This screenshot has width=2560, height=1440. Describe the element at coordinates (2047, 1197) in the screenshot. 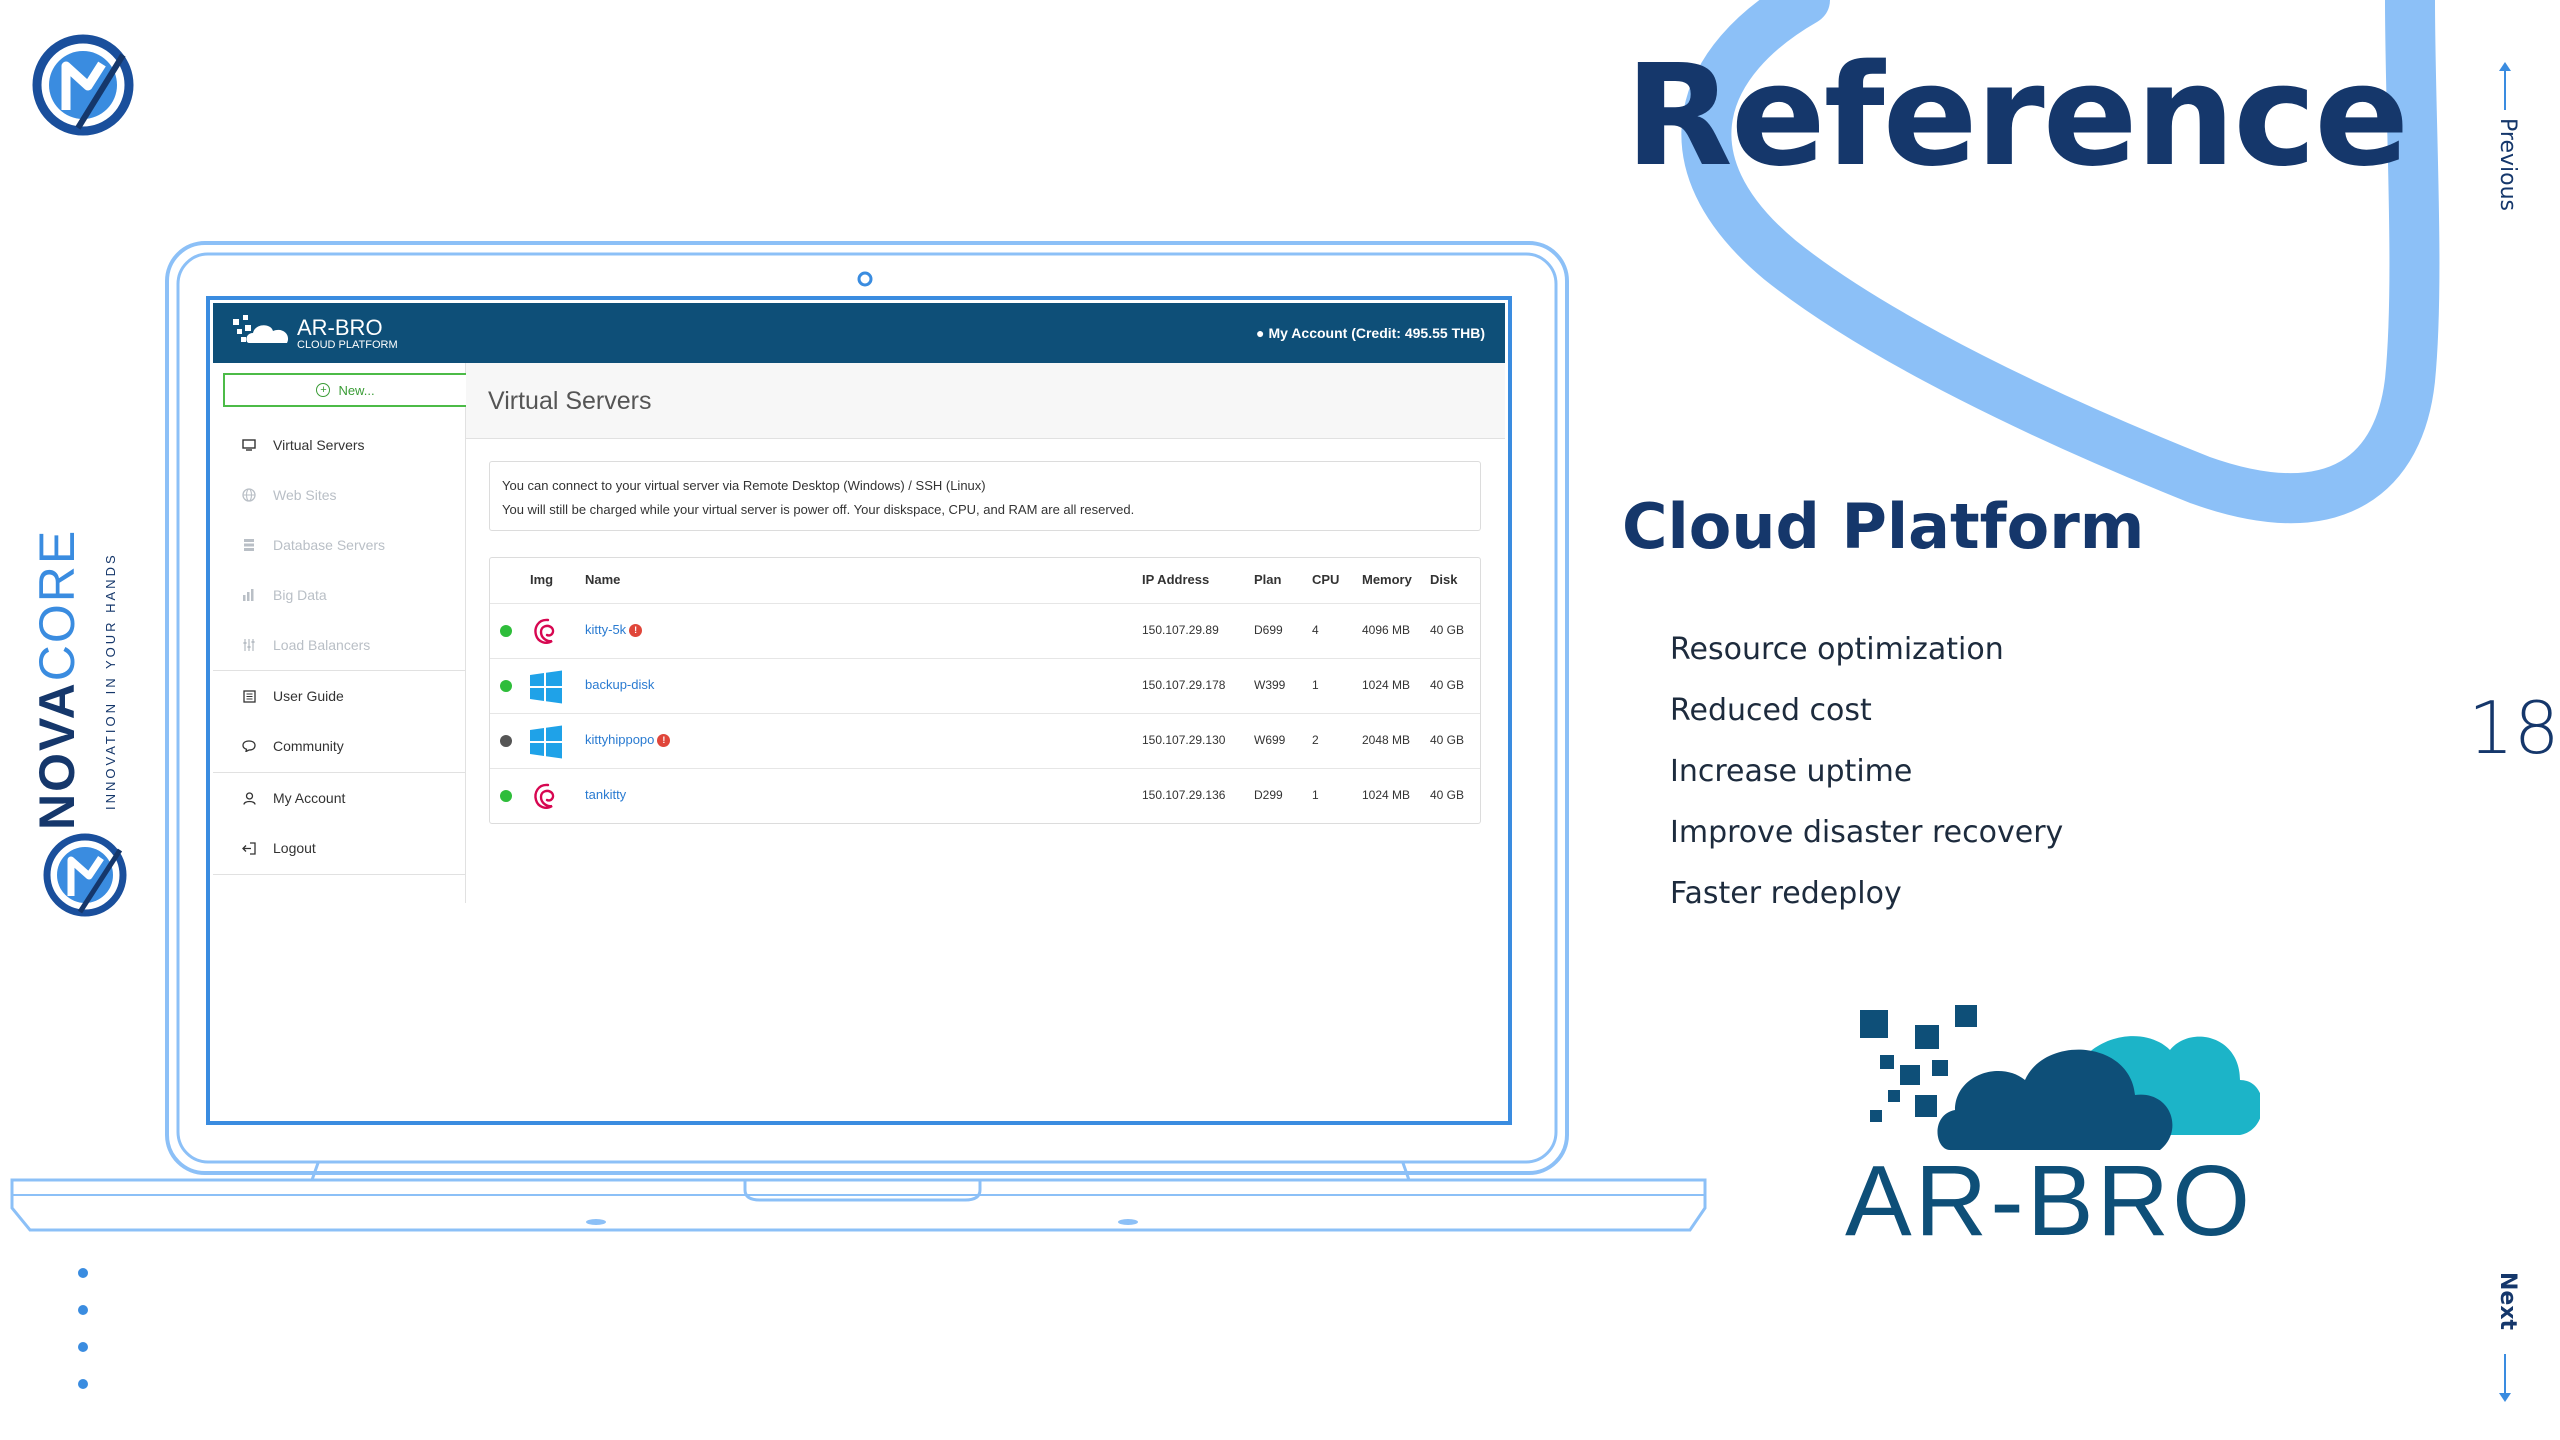

I see `arbro-logo-text: AR-BRO` at that location.